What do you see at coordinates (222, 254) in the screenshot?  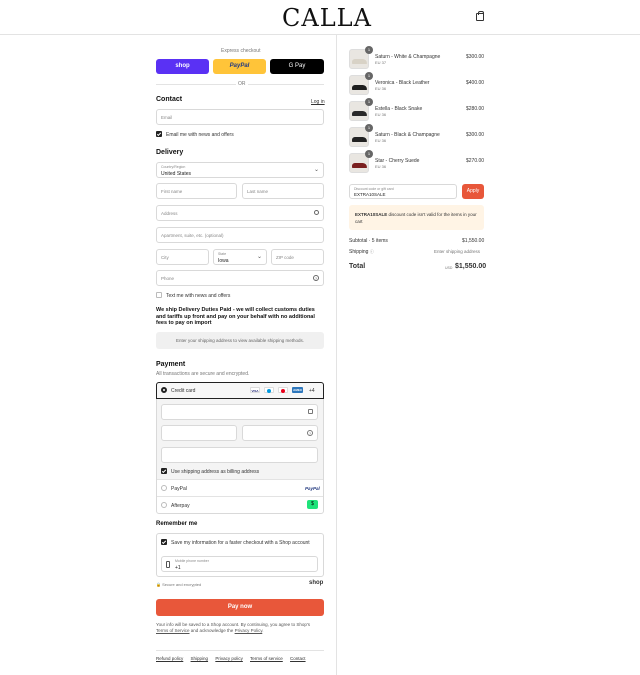 I see `state-label: State` at bounding box center [222, 254].